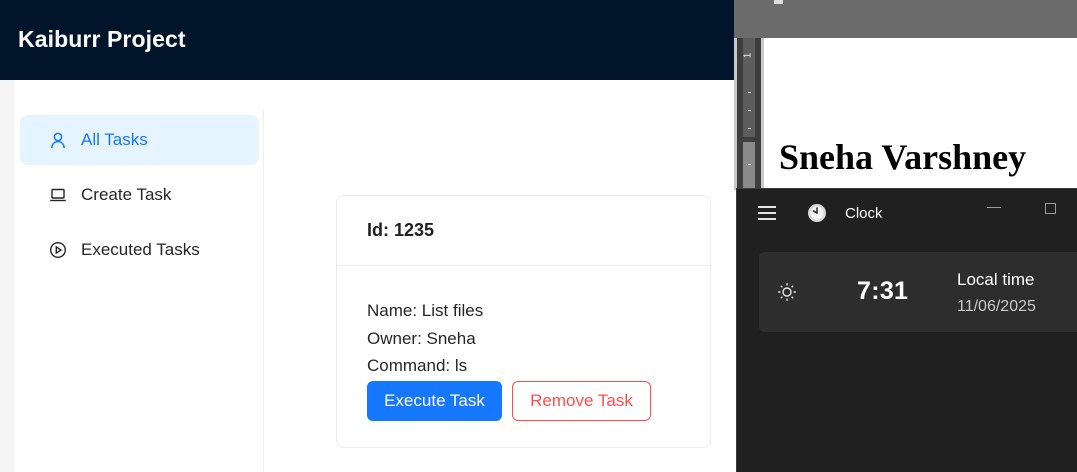 The image size is (1077, 472). I want to click on document-window: 1 Sneha Varshney, so click(905, 95).